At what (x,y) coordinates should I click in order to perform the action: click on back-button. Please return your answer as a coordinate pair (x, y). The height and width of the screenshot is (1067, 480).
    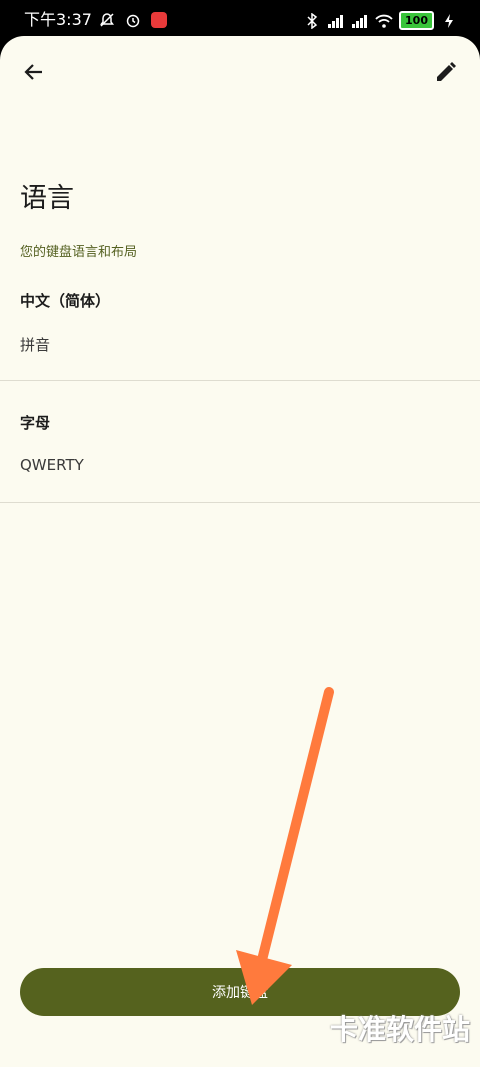
    Looking at the image, I should click on (34, 74).